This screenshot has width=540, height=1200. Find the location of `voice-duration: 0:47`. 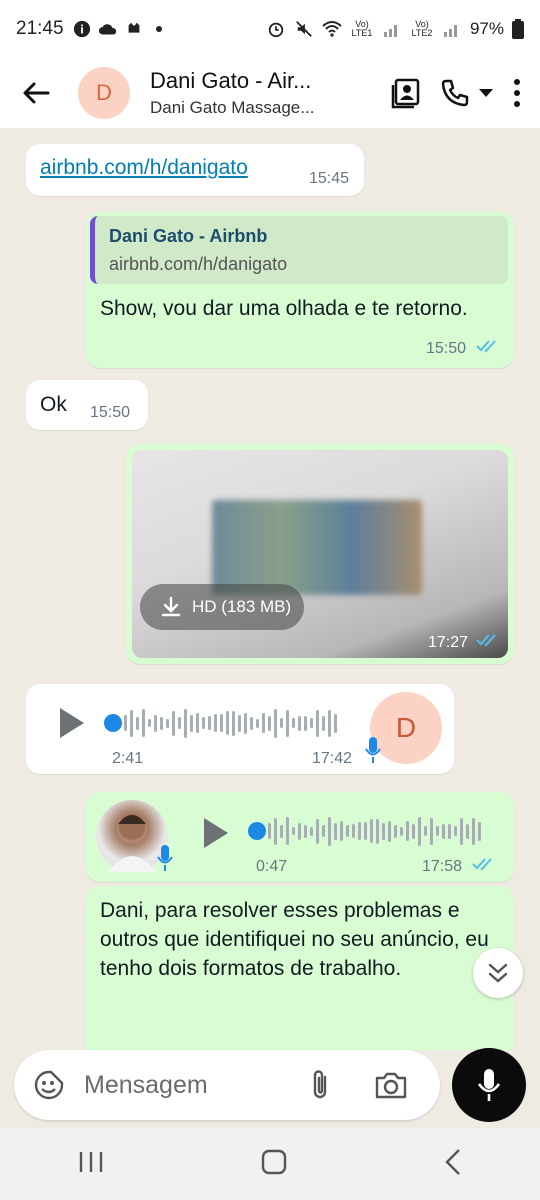

voice-duration: 0:47 is located at coordinates (272, 866).